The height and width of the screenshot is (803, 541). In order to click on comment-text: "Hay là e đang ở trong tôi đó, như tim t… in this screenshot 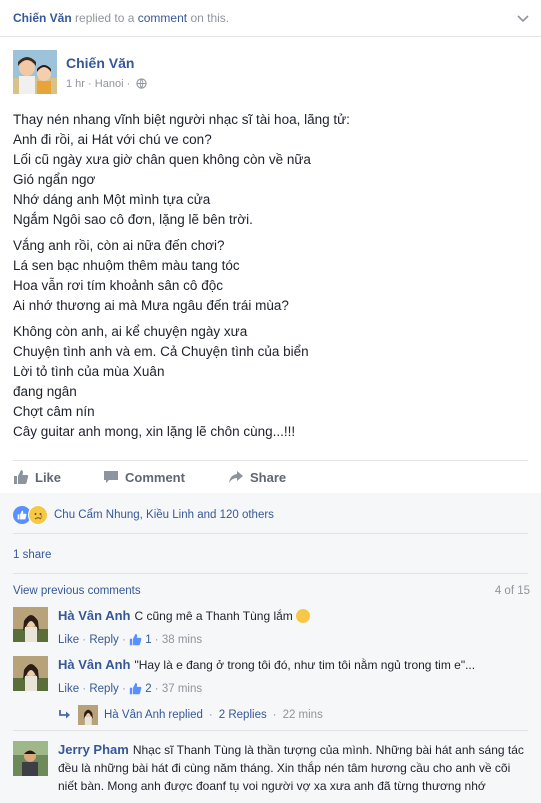, I will do `click(305, 665)`.